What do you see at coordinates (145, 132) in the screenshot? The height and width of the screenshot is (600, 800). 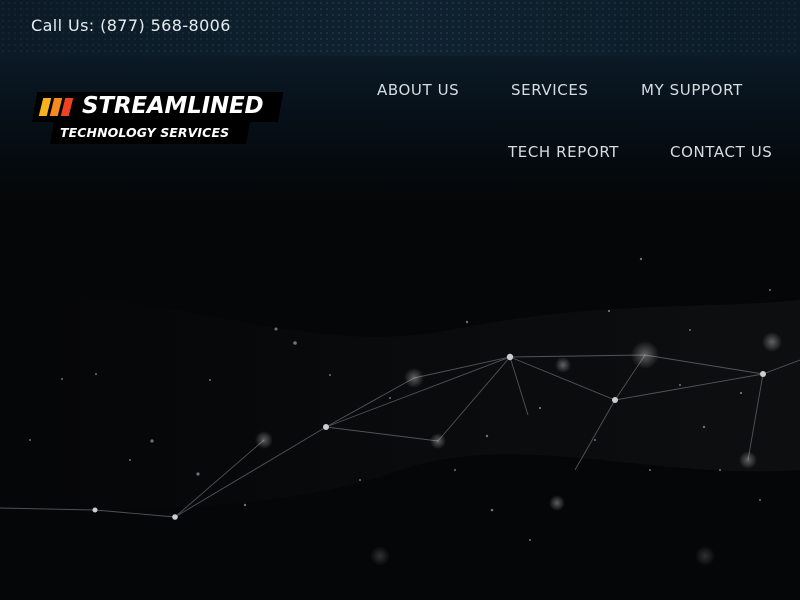 I see `logo-tagline: TECHNOLOGY SERVICES` at bounding box center [145, 132].